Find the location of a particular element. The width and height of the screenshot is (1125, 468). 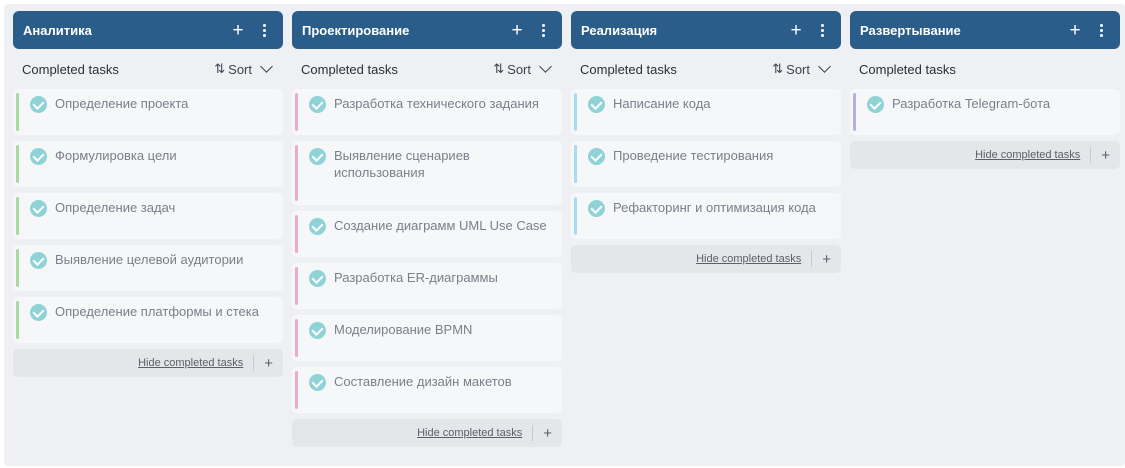

task-card: Выявление сценариев использования is located at coordinates (427, 173).